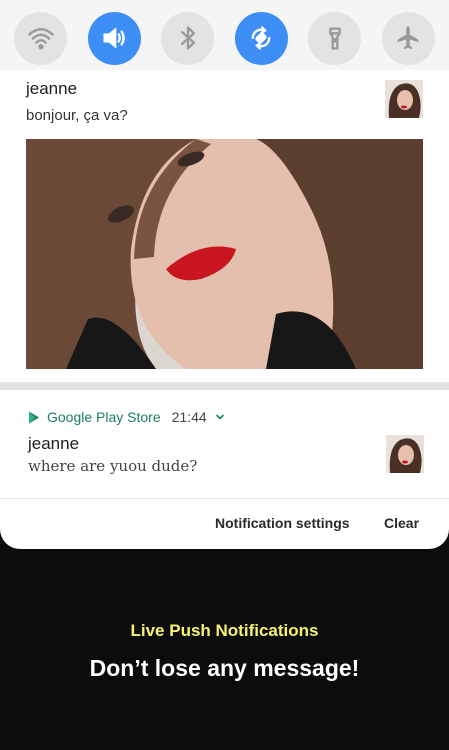 The width and height of the screenshot is (449, 750). I want to click on auto-rotate-icon, so click(261, 38).